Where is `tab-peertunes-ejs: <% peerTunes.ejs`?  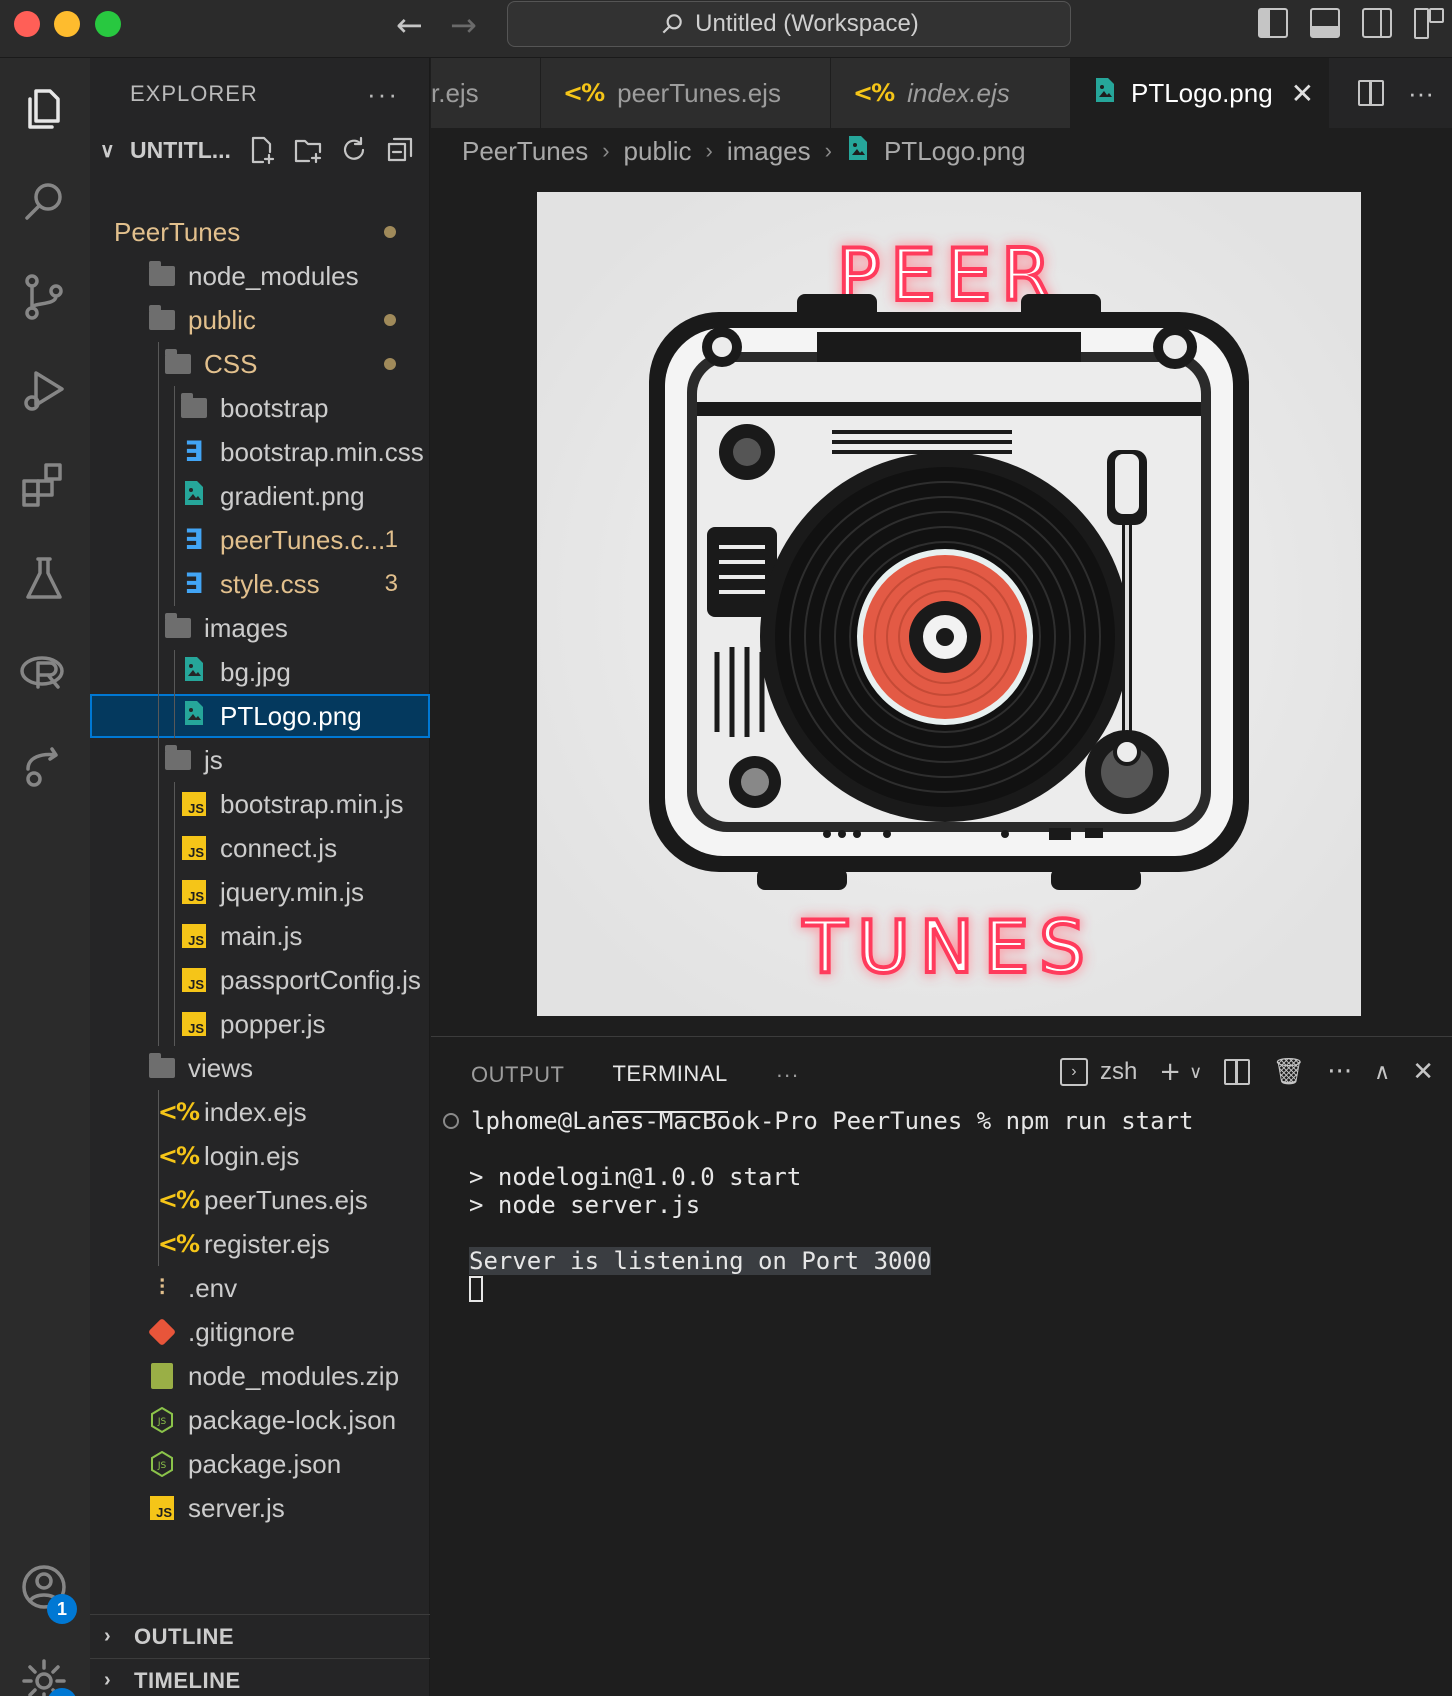 tab-peertunes-ejs: <% peerTunes.ejs is located at coordinates (686, 93).